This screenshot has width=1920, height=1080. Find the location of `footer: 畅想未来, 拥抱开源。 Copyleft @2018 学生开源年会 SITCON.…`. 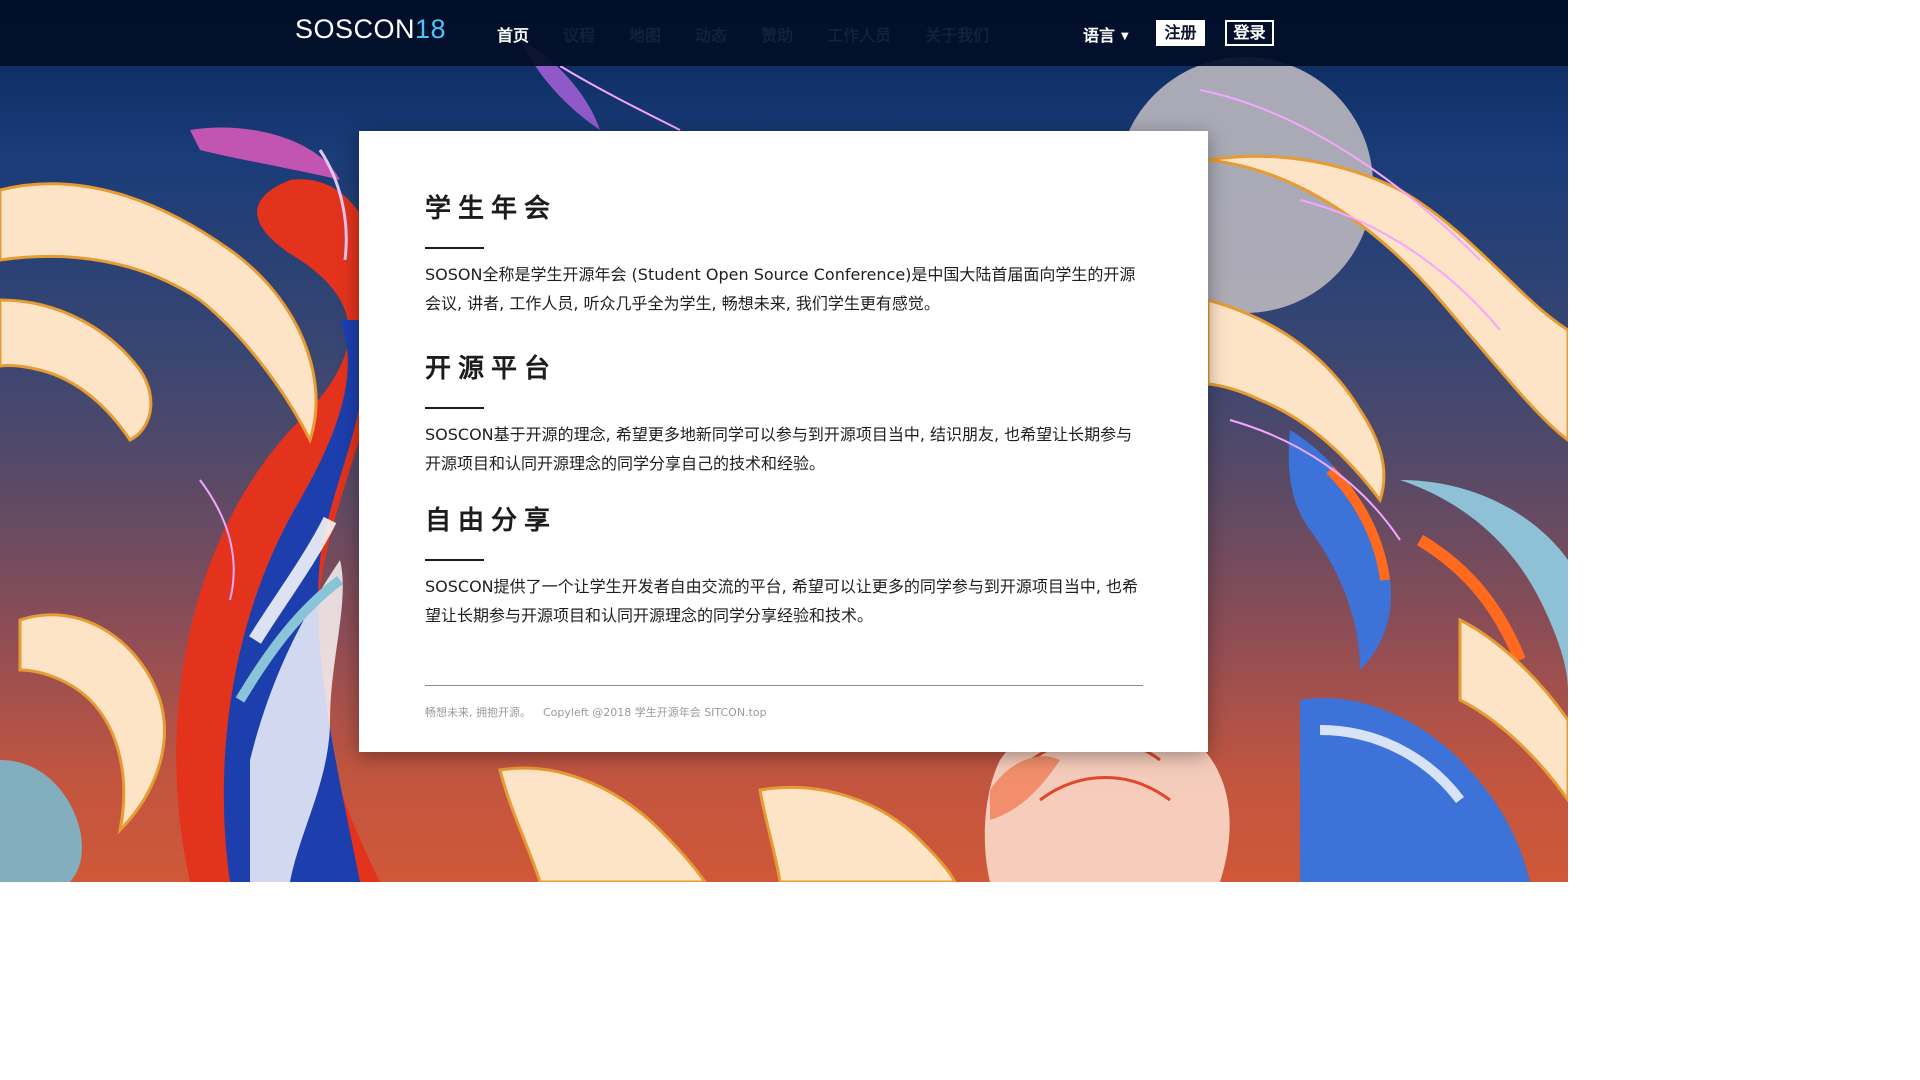

footer: 畅想未来, 拥抱开源。 Copyleft @2018 学生开源年会 SITCON.… is located at coordinates (596, 712).